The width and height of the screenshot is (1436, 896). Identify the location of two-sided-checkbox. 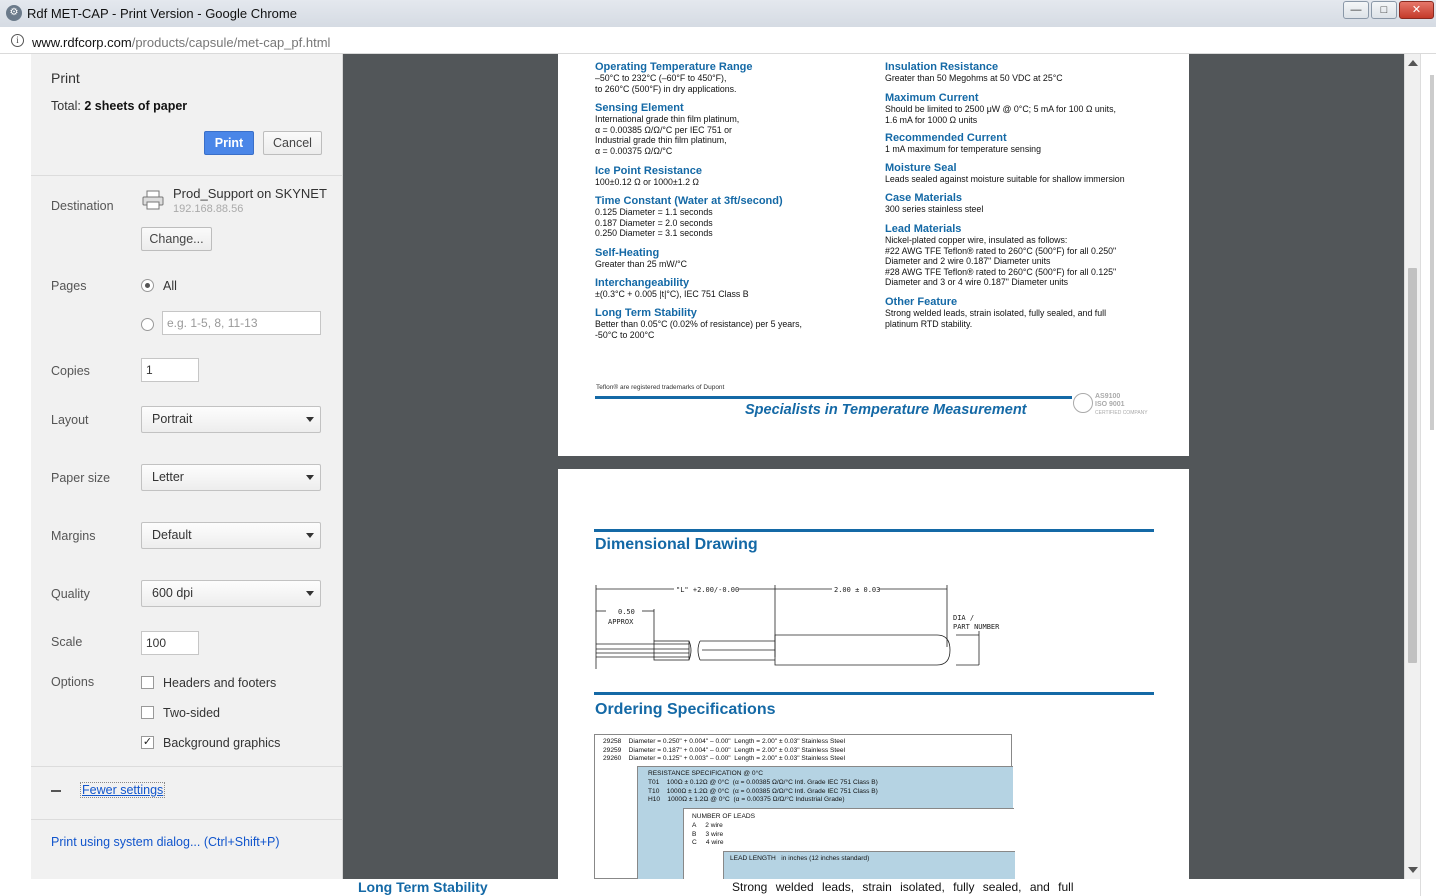
(147, 712).